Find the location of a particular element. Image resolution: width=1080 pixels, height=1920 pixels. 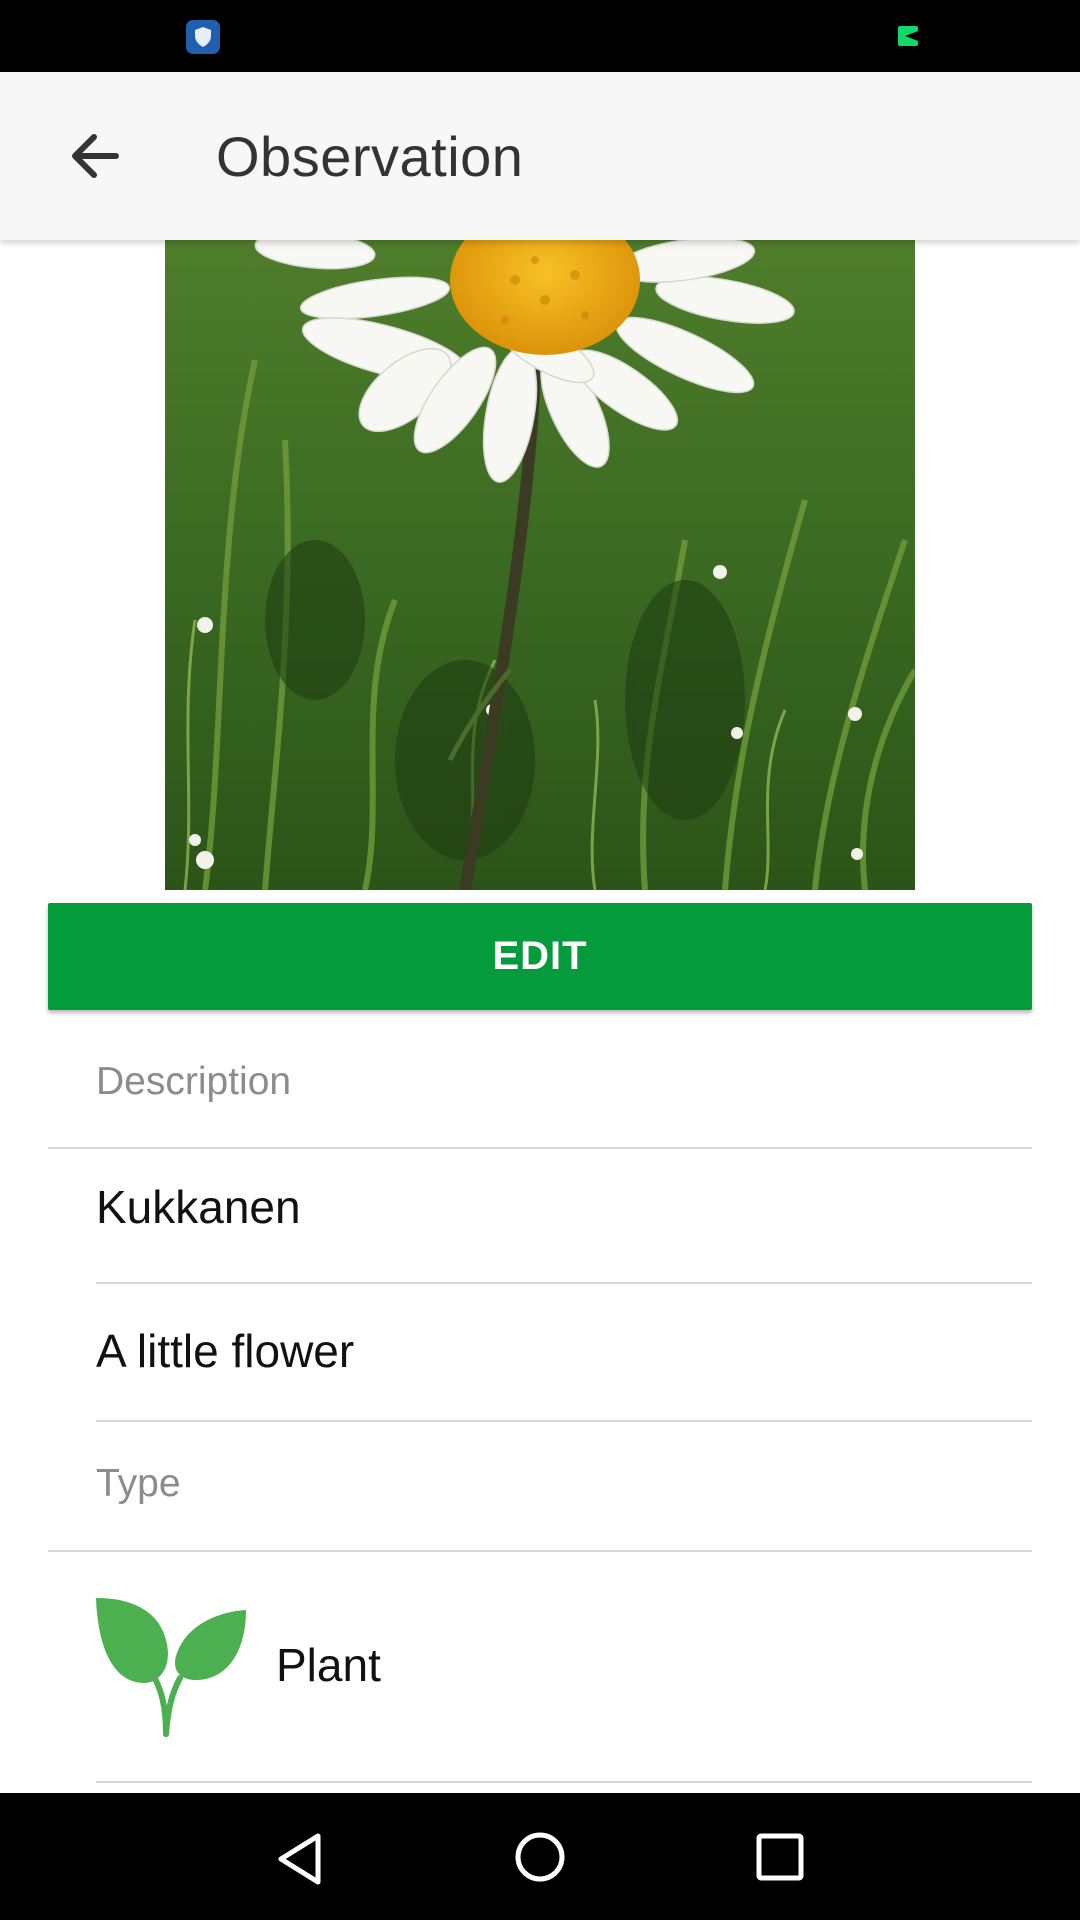

edit-button: EDIT is located at coordinates (540, 956).